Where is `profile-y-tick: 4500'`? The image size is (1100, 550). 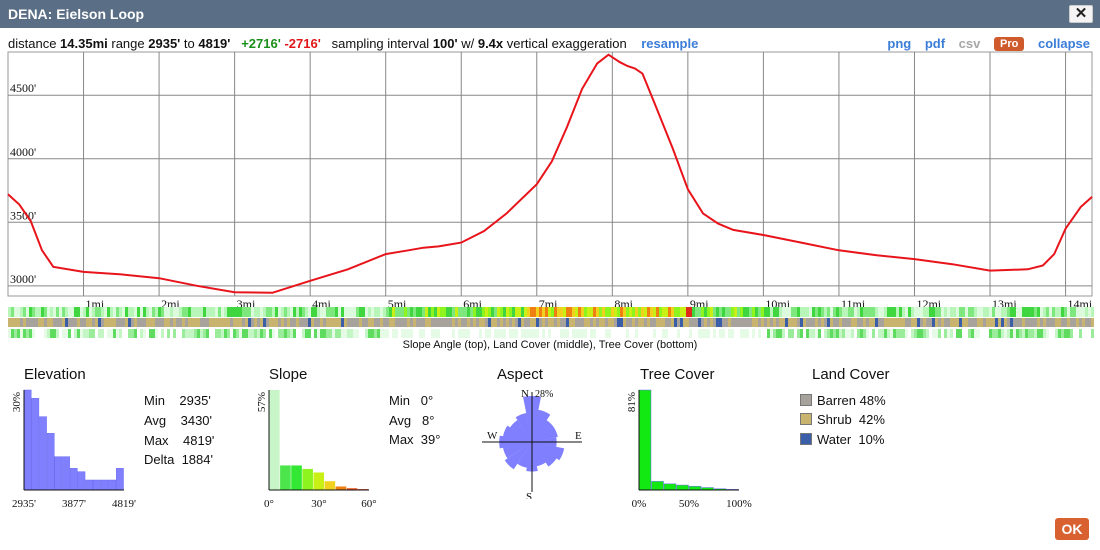
profile-y-tick: 4500' is located at coordinates (23, 88).